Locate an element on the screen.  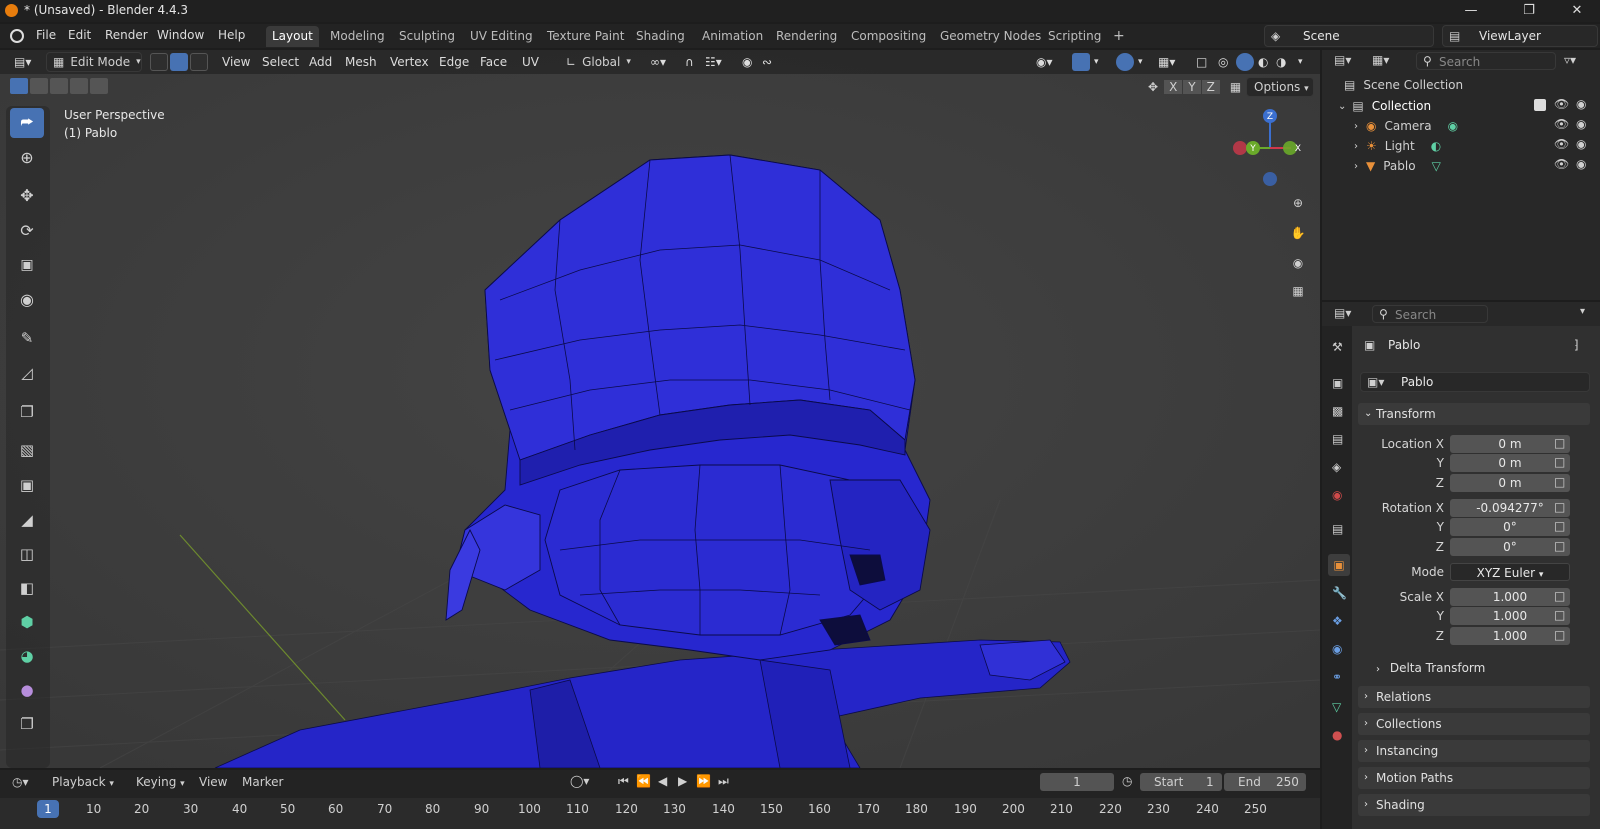
menu-mesh: Mesh is located at coordinates (361, 62).